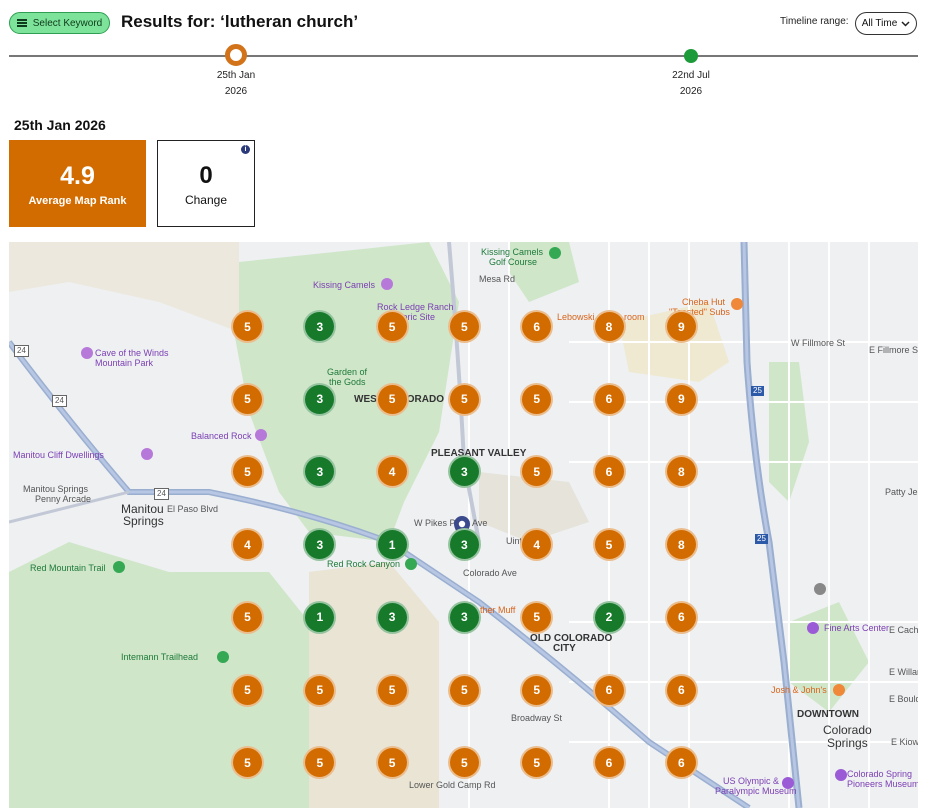  I want to click on map-label: Lower Gold Camp Rd, so click(452, 785).